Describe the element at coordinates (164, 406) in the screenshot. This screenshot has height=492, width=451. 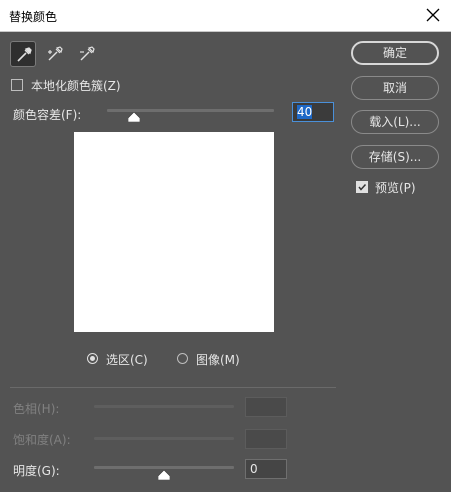
I see `hue-slider-track` at that location.